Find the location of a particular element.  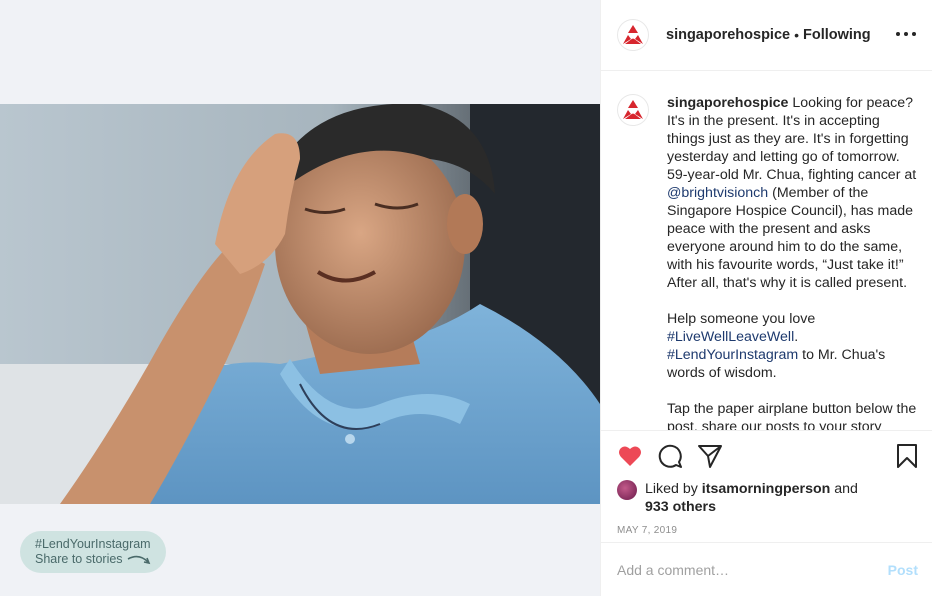

liker-avatar is located at coordinates (627, 490).